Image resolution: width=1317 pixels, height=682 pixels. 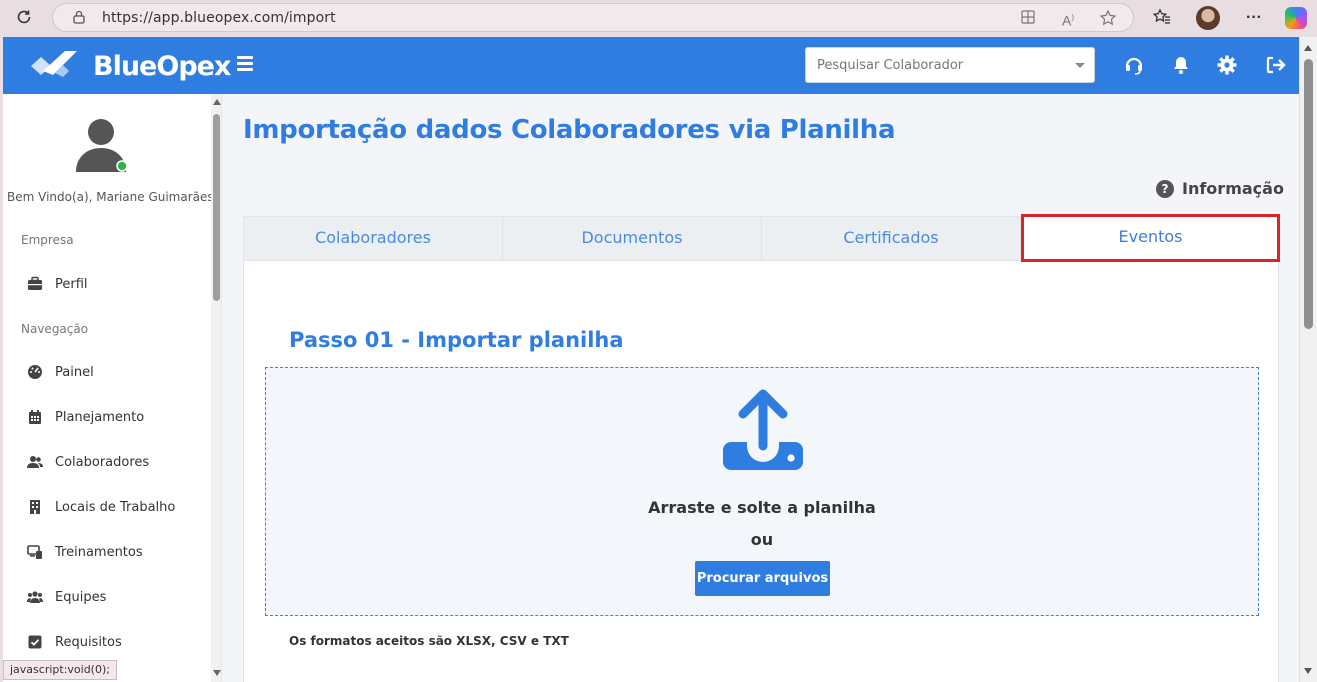 I want to click on checkbox-icon, so click(x=35, y=642).